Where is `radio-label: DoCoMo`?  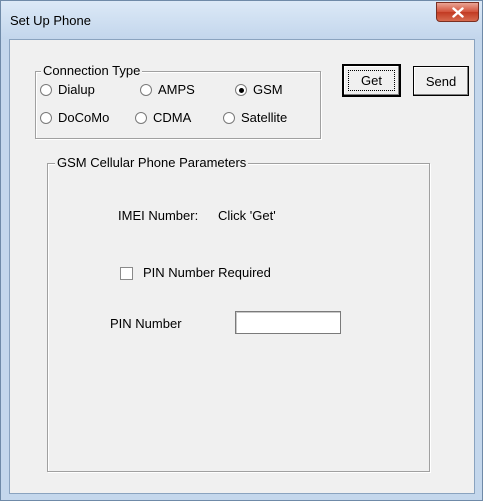 radio-label: DoCoMo is located at coordinates (84, 117).